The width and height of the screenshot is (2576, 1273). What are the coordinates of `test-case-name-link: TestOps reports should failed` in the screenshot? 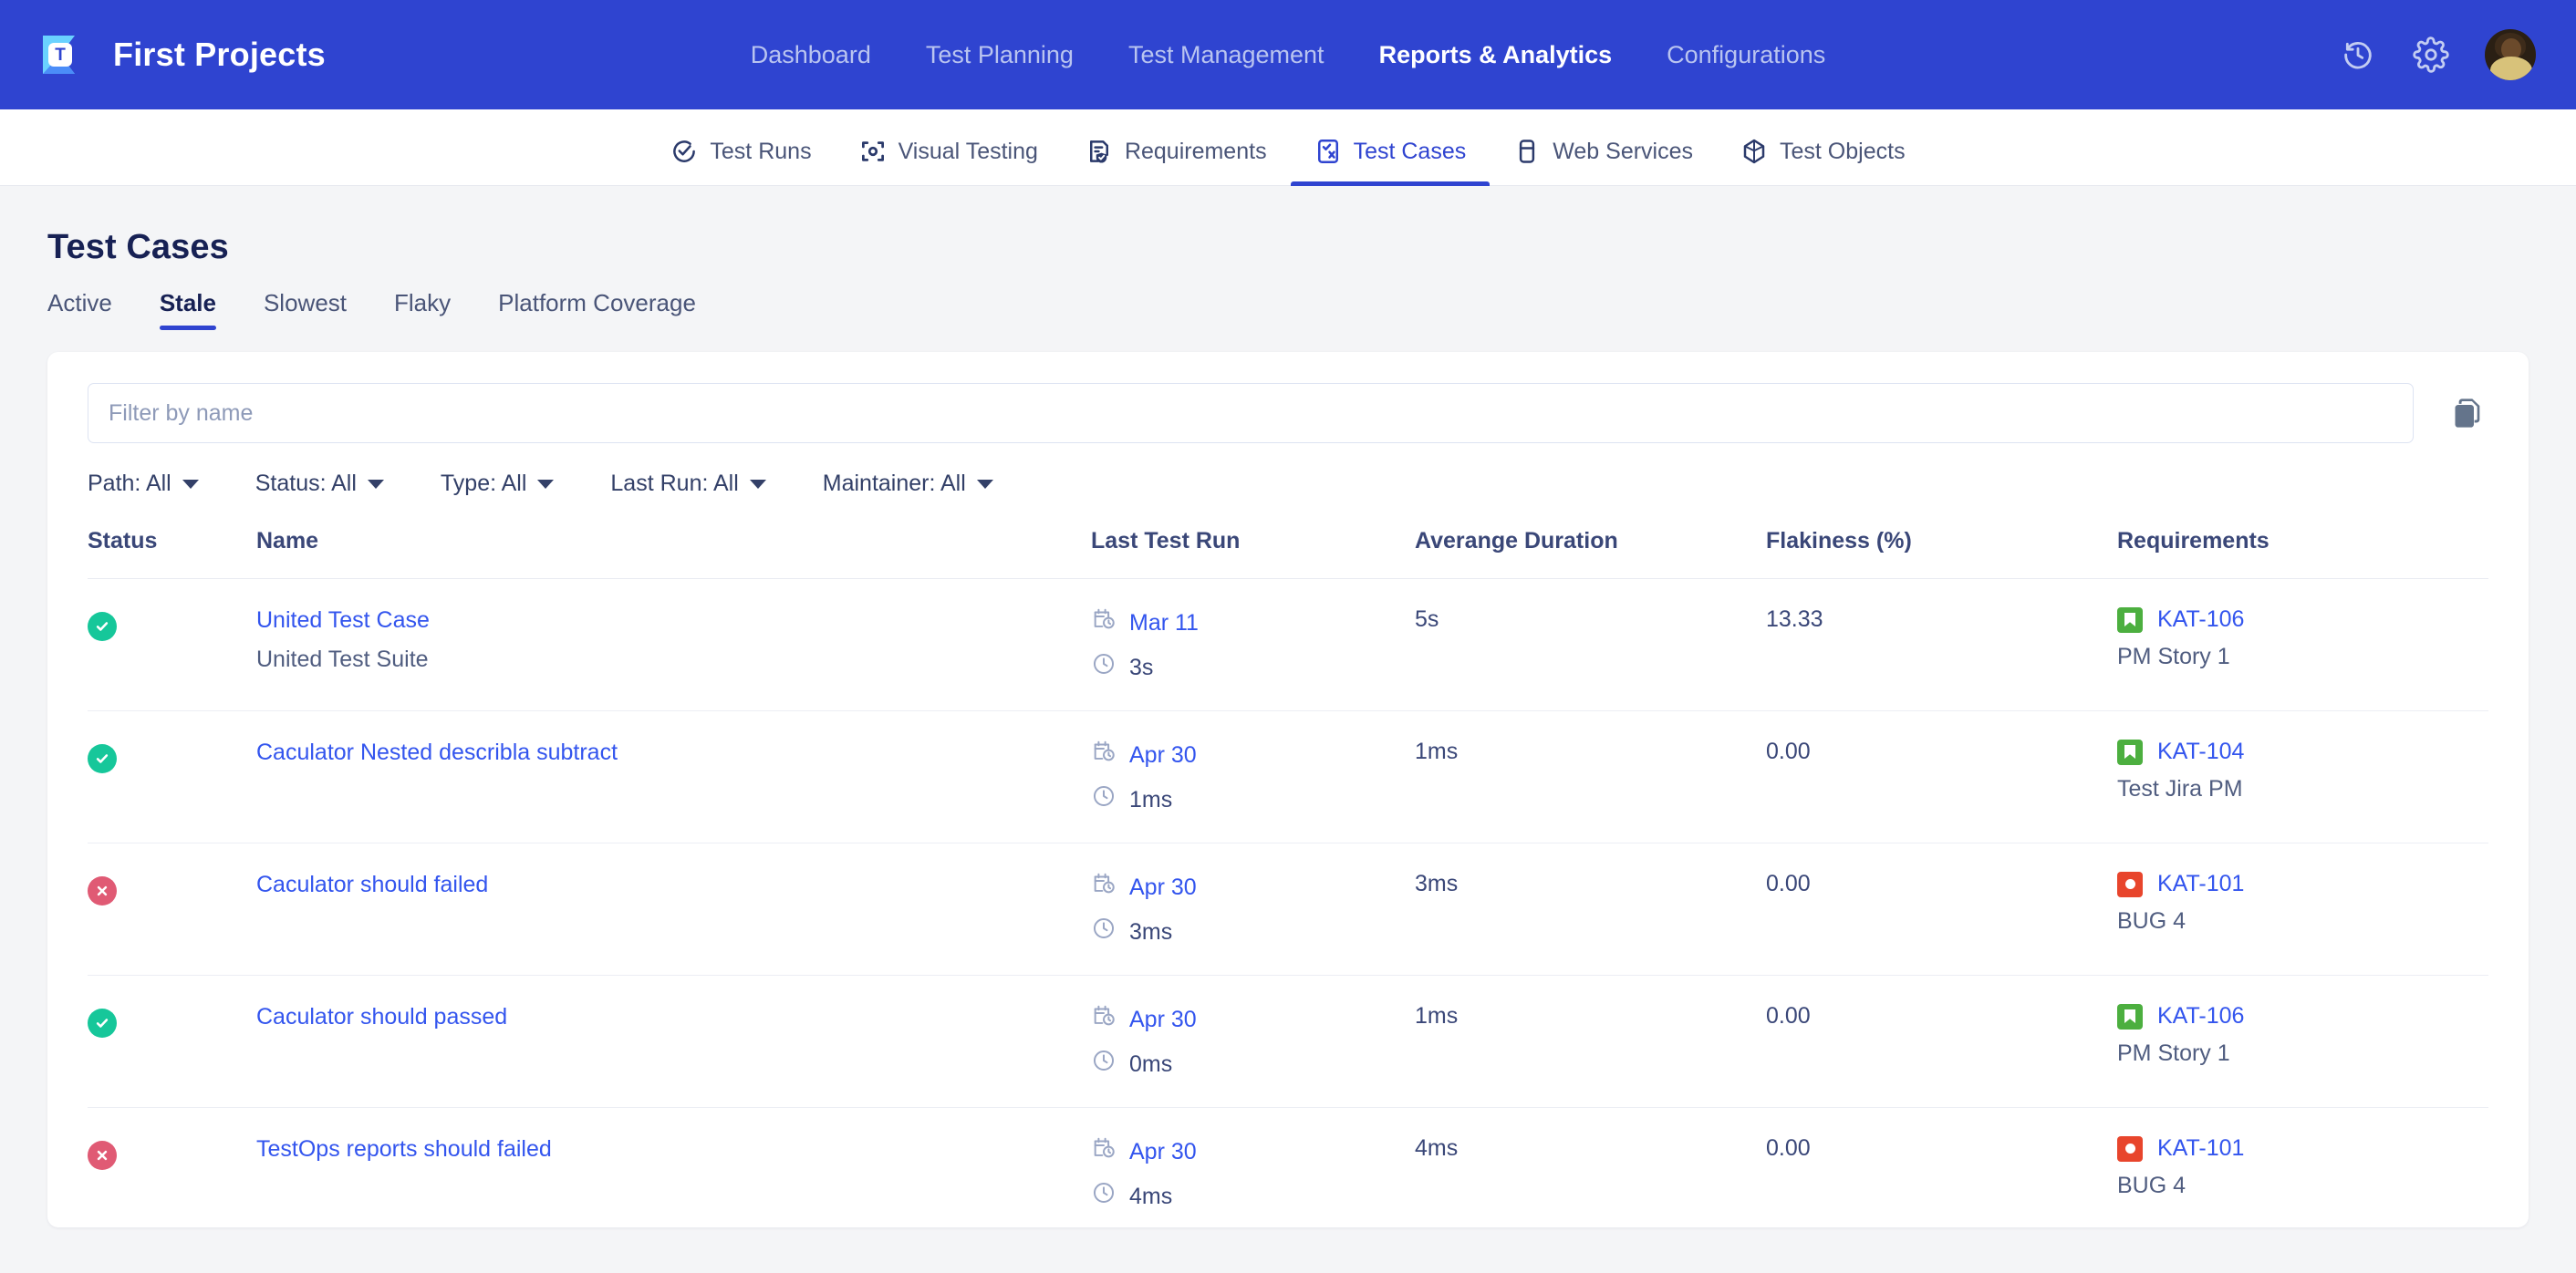 It's located at (673, 1149).